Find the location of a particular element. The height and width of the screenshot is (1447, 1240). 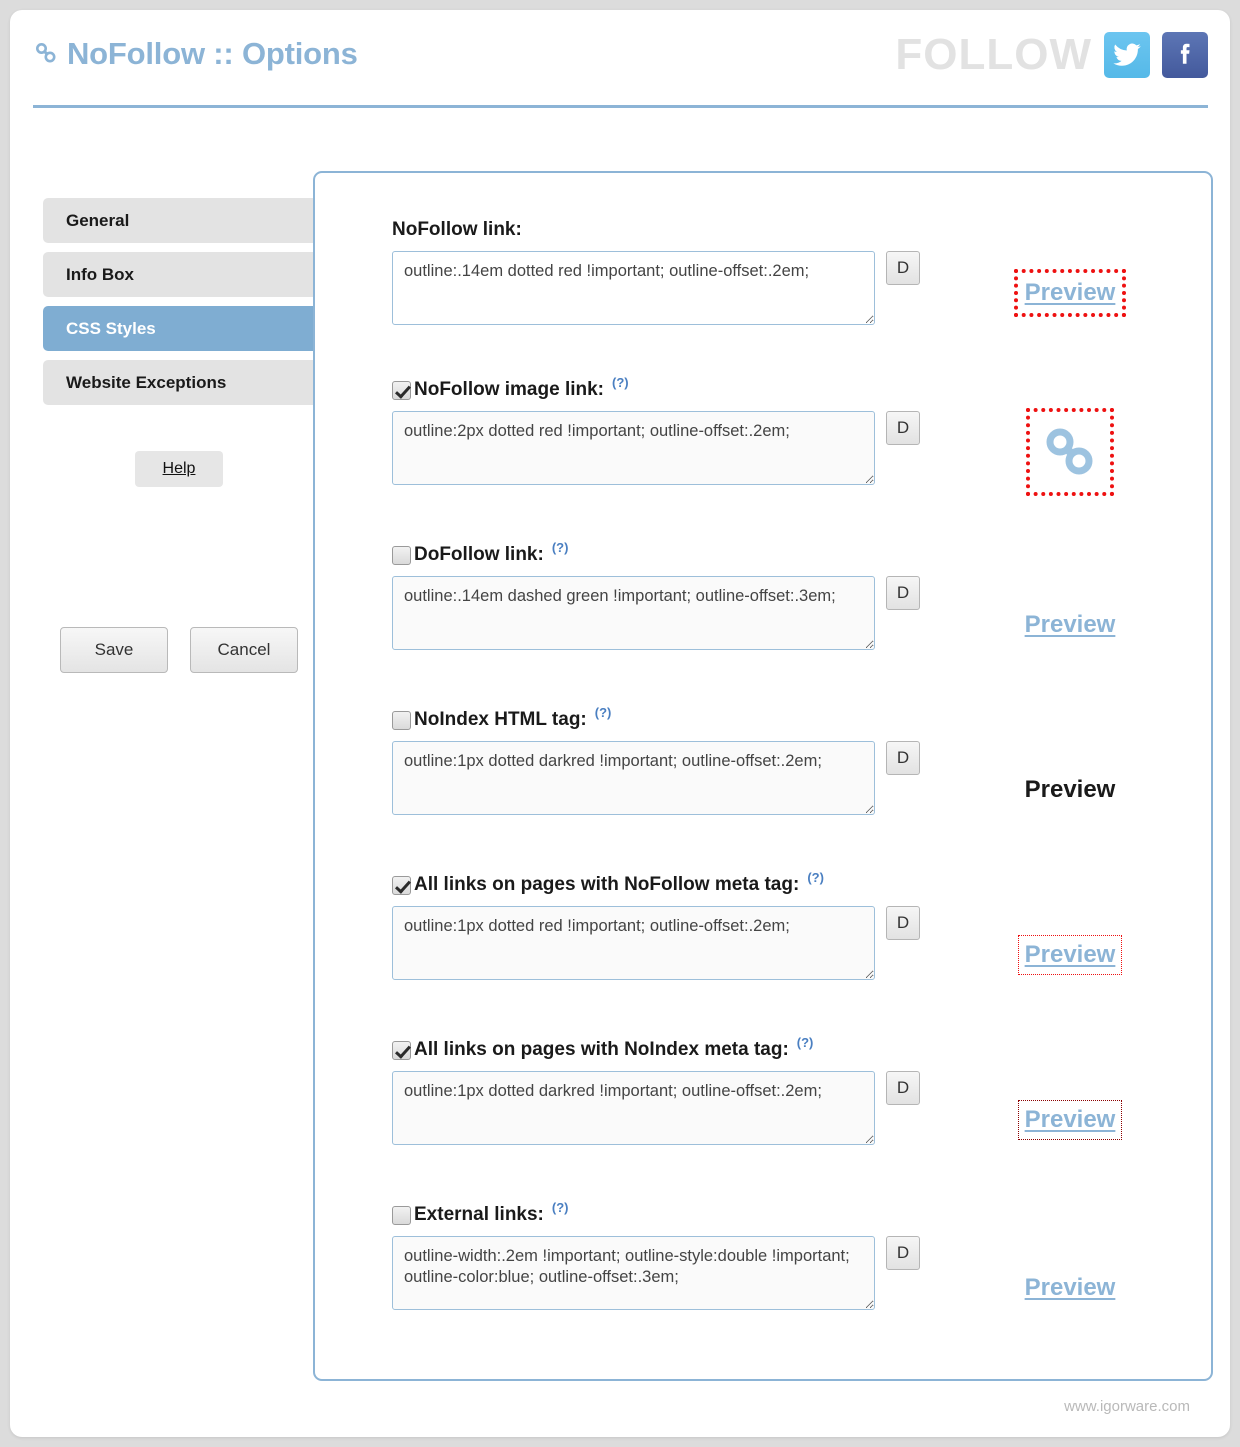

default-button-dofollow-link: D is located at coordinates (903, 593).